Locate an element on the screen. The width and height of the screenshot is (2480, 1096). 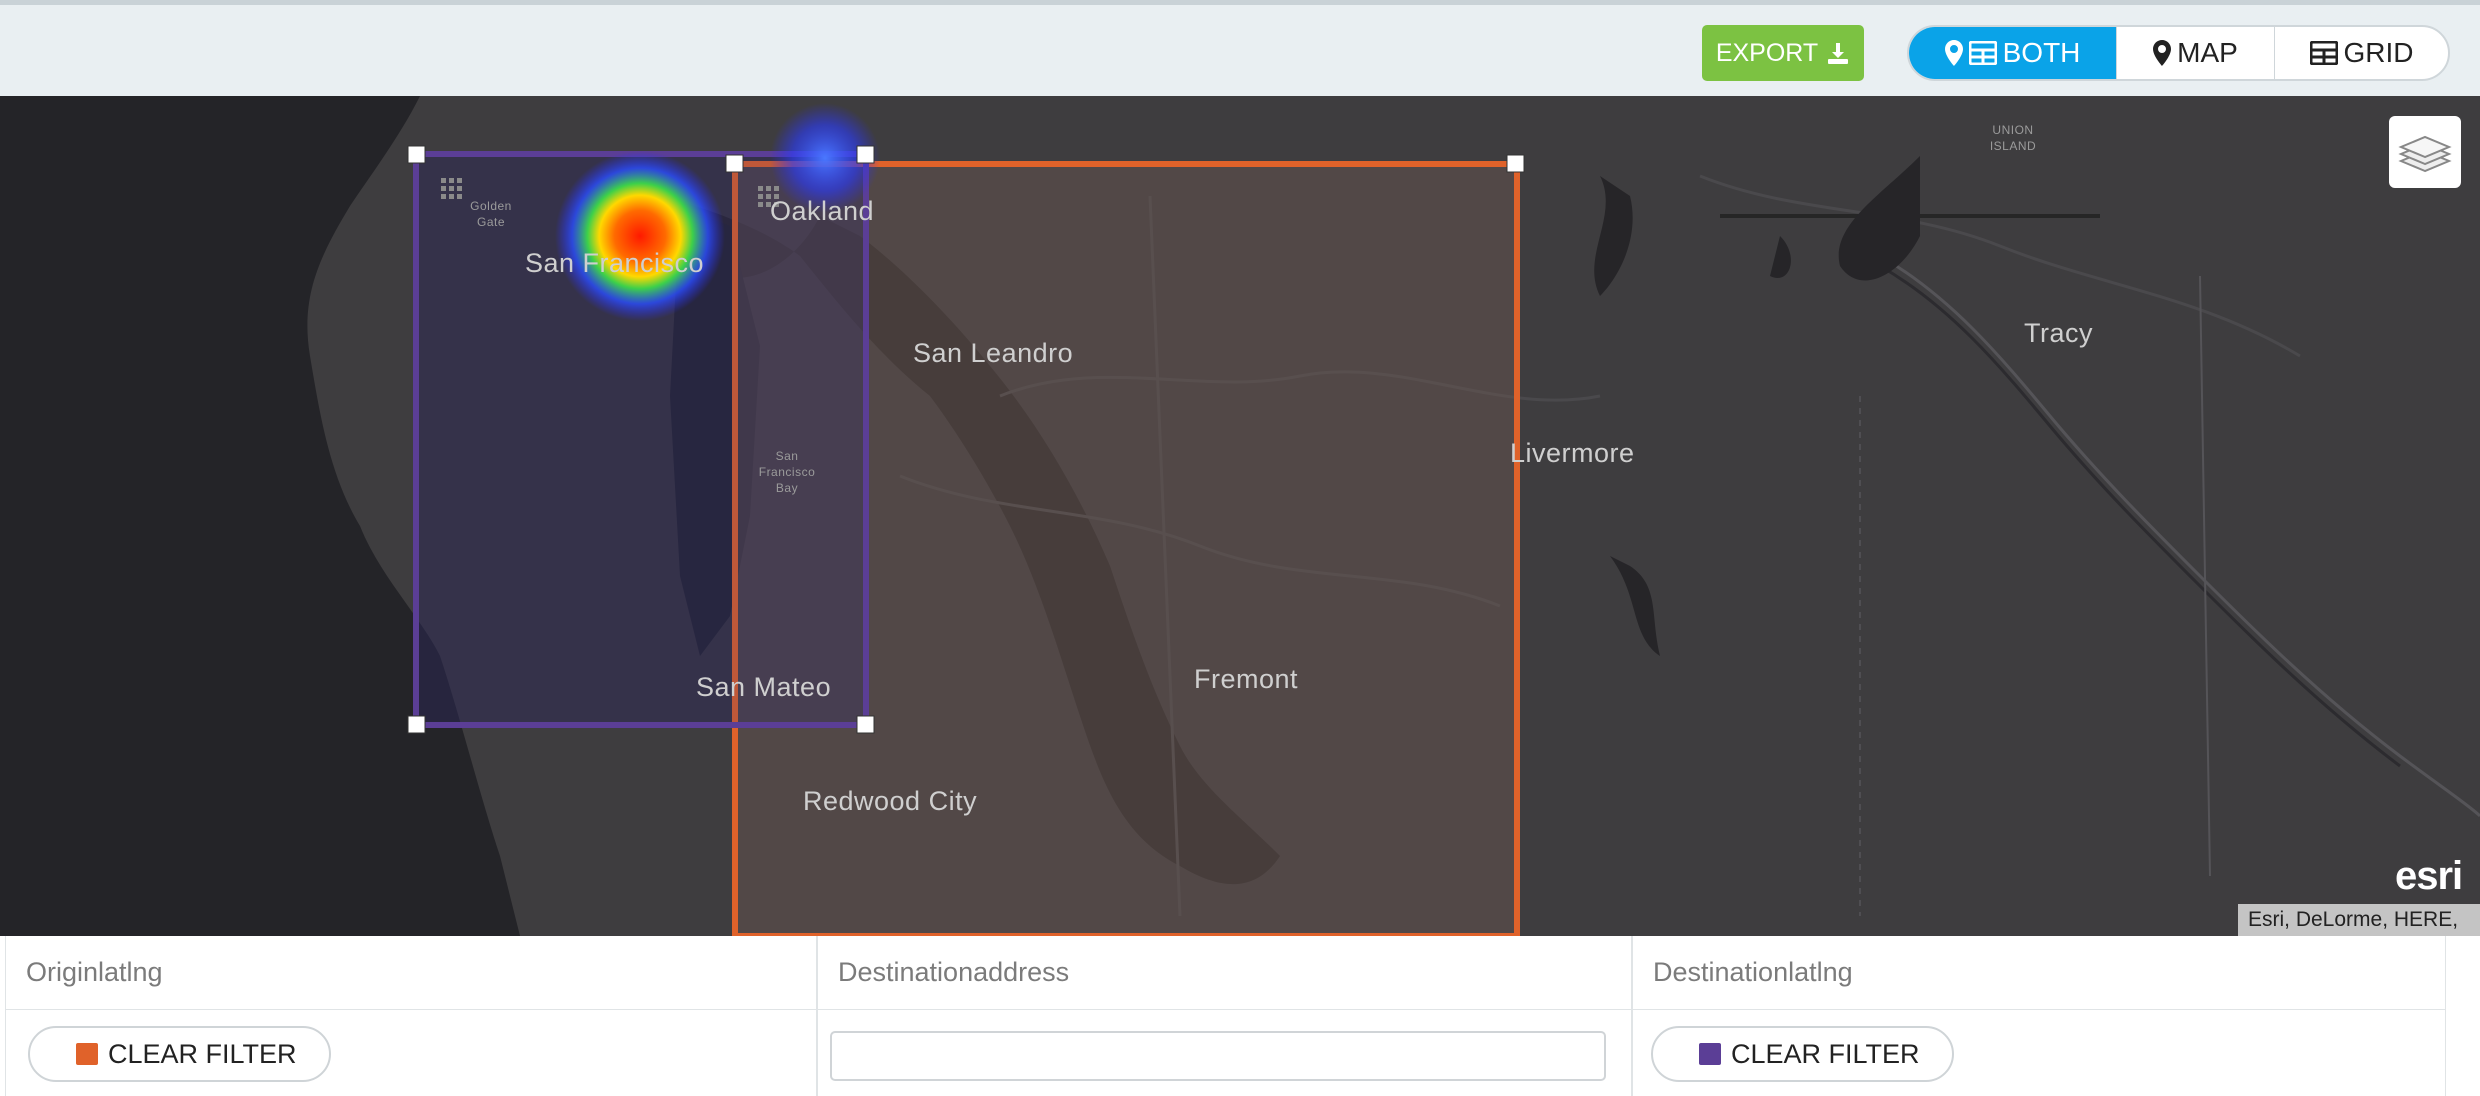
view-grid-button: GRID is located at coordinates (2361, 53).